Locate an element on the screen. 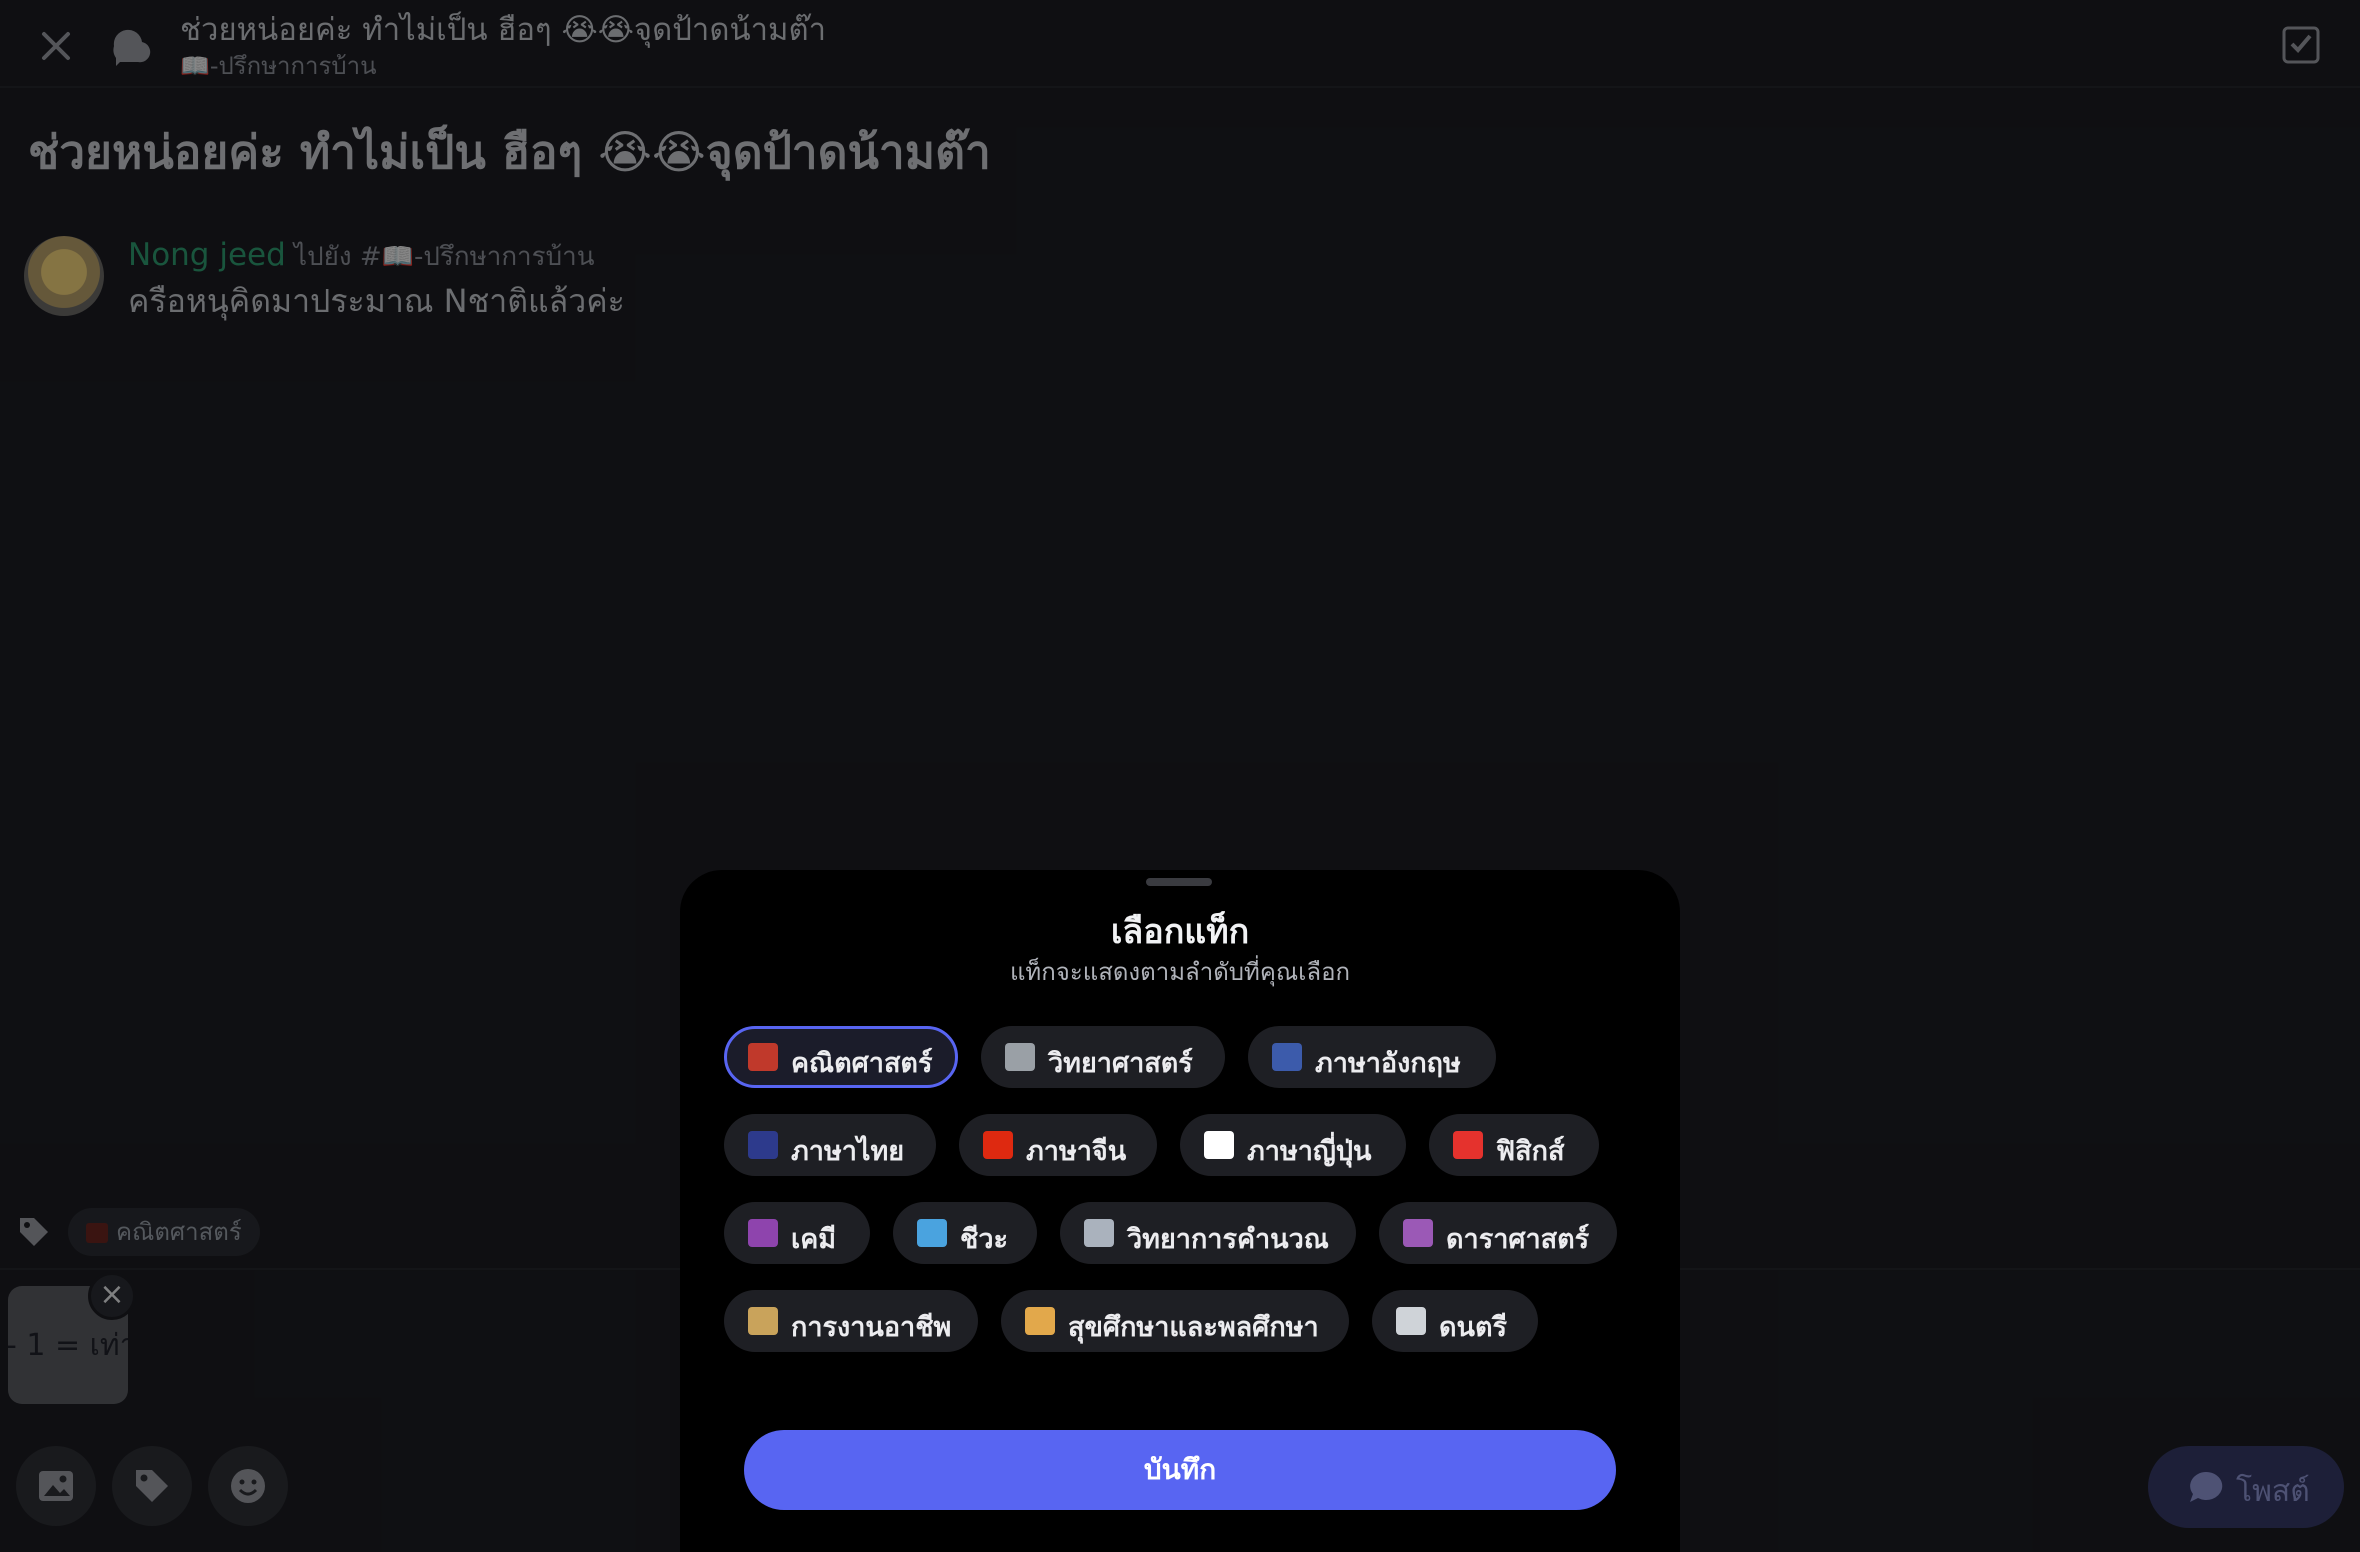  atom-icon is located at coordinates (763, 1233).